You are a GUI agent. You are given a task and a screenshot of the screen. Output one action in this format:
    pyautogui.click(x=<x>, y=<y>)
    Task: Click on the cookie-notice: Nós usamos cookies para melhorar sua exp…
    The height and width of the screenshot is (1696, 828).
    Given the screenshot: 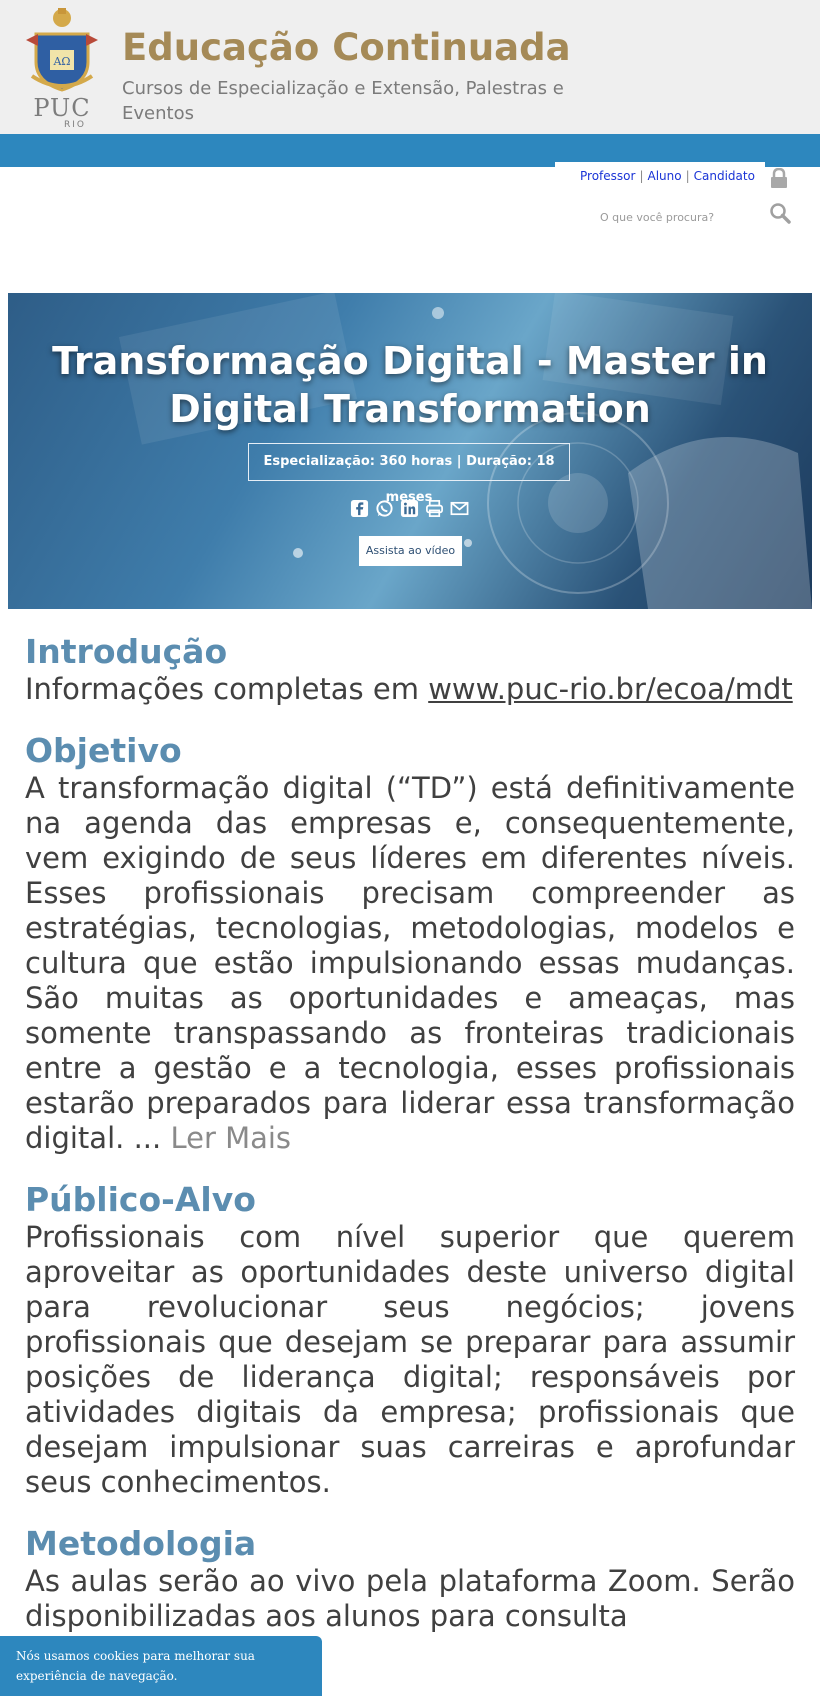 What is the action you would take?
    pyautogui.click(x=161, y=1666)
    